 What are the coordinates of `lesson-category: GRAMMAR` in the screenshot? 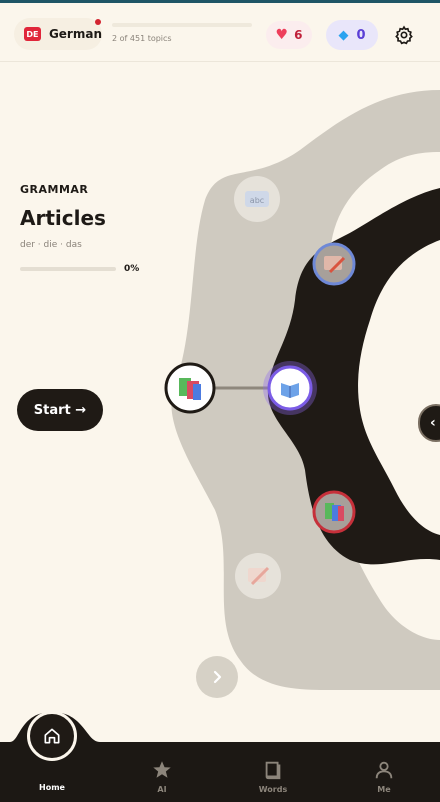 It's located at (54, 189).